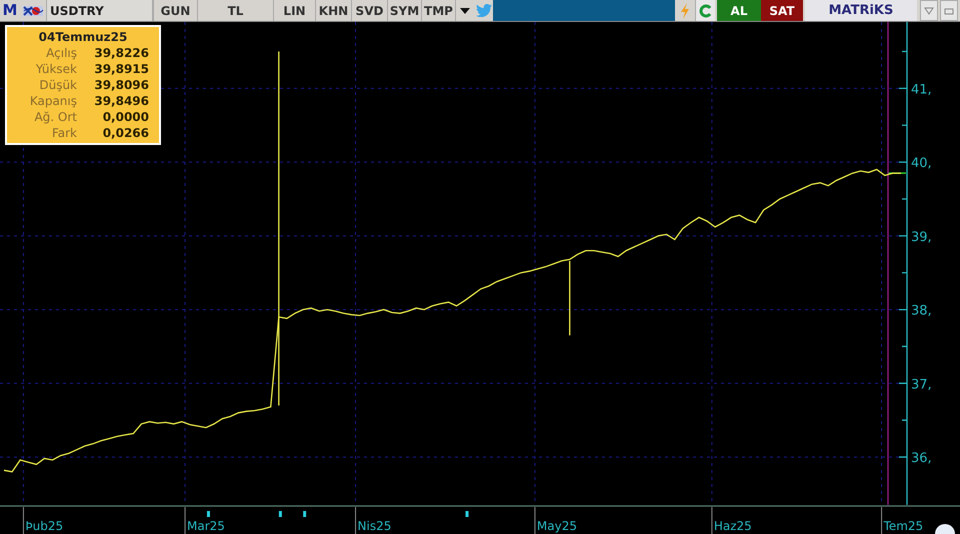 The width and height of the screenshot is (960, 534). I want to click on field-value: 39,8096, so click(121, 85).